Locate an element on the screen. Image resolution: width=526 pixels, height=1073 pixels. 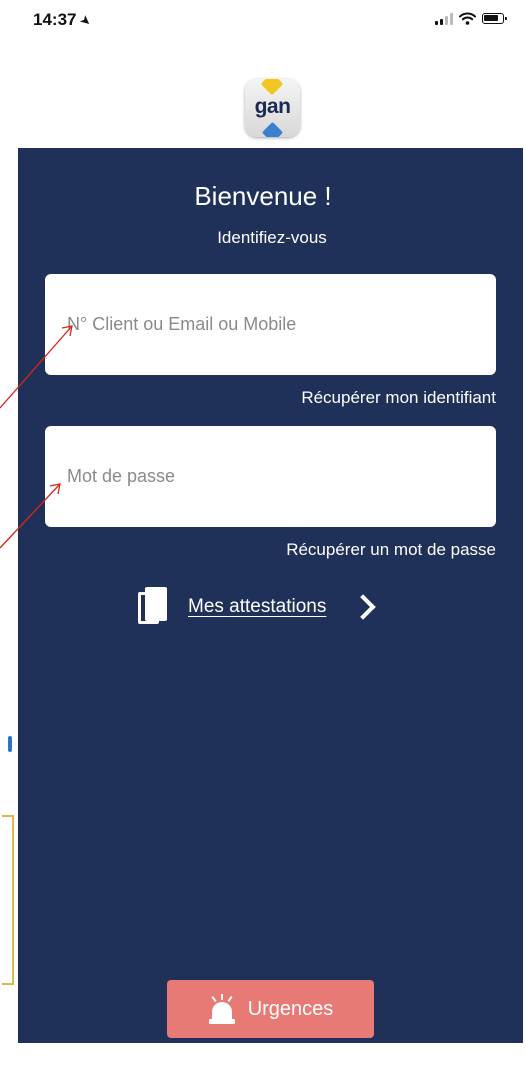
status-time: 14:37➤ is located at coordinates (64, 20).